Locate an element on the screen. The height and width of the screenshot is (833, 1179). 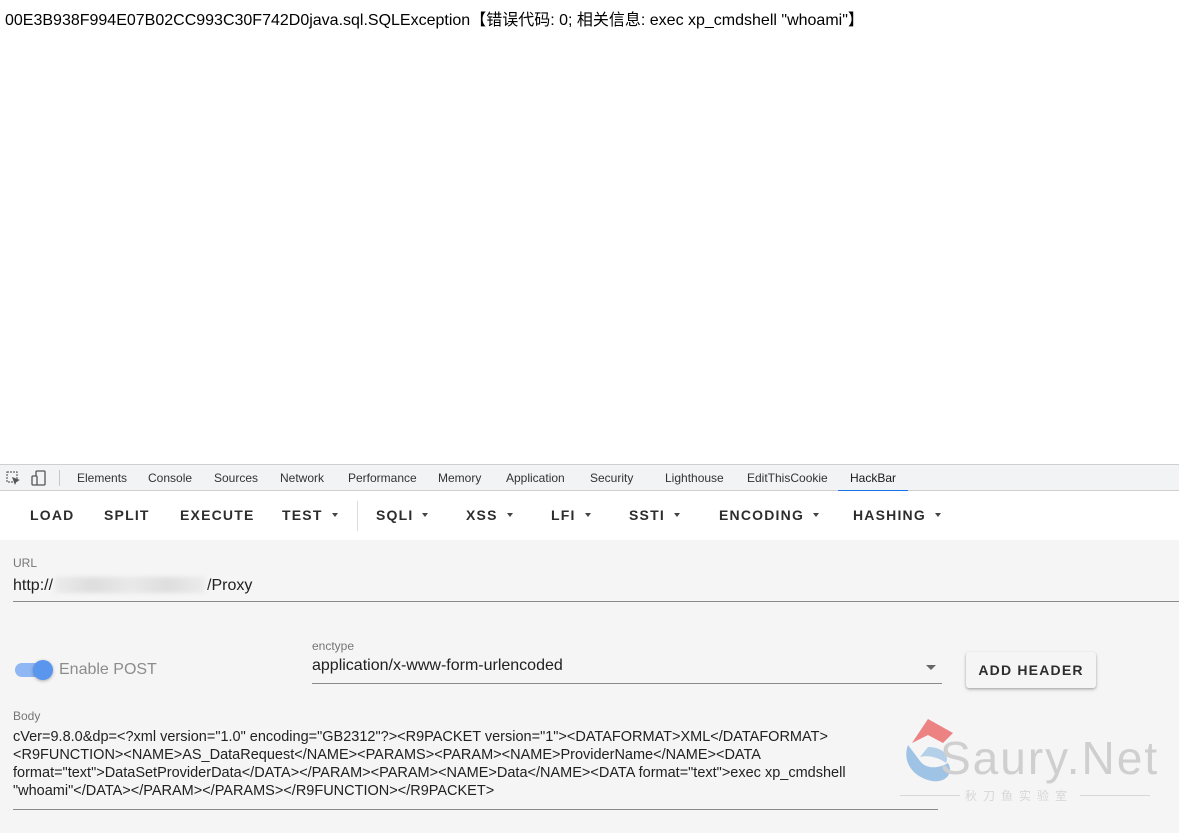
toolbar-divider is located at coordinates (357, 516).